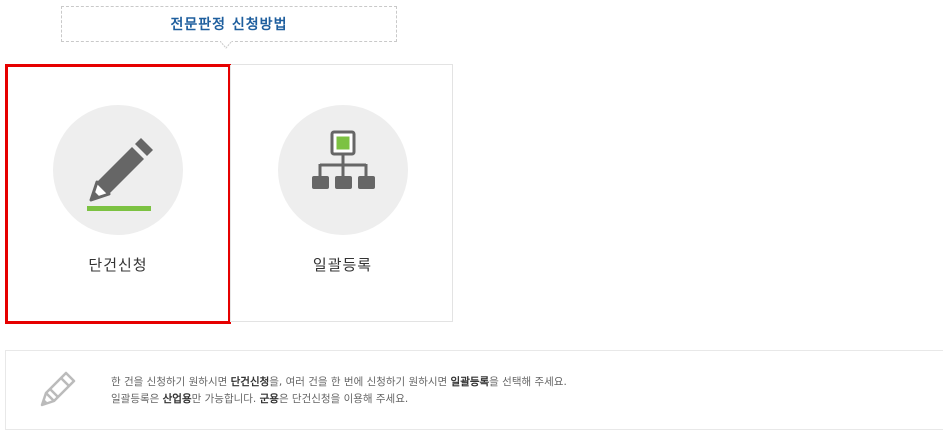  I want to click on notice-text-part: 만 가능합니다., so click(225, 399).